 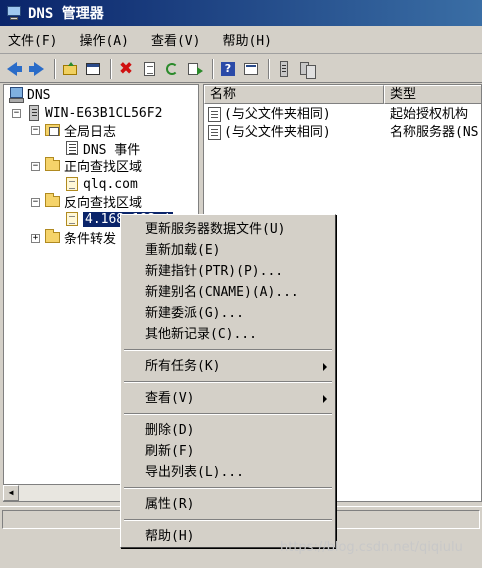 I want to click on tree-item-dns-events: DNS 事件, so click(x=102, y=148).